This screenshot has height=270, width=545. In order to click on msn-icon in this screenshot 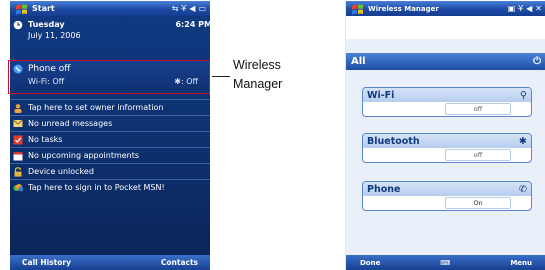, I will do `click(18, 188)`.